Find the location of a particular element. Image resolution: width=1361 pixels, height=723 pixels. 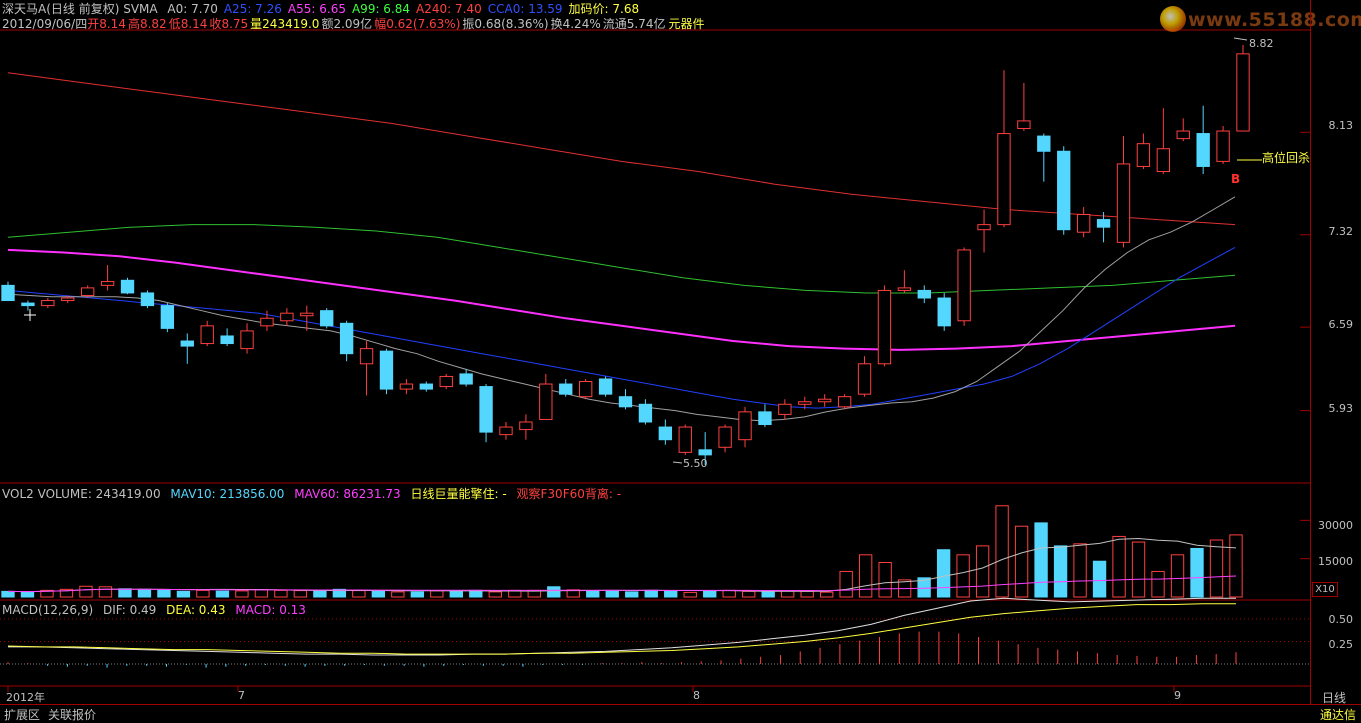

component-tool-link: 元器件 is located at coordinates (686, 24).